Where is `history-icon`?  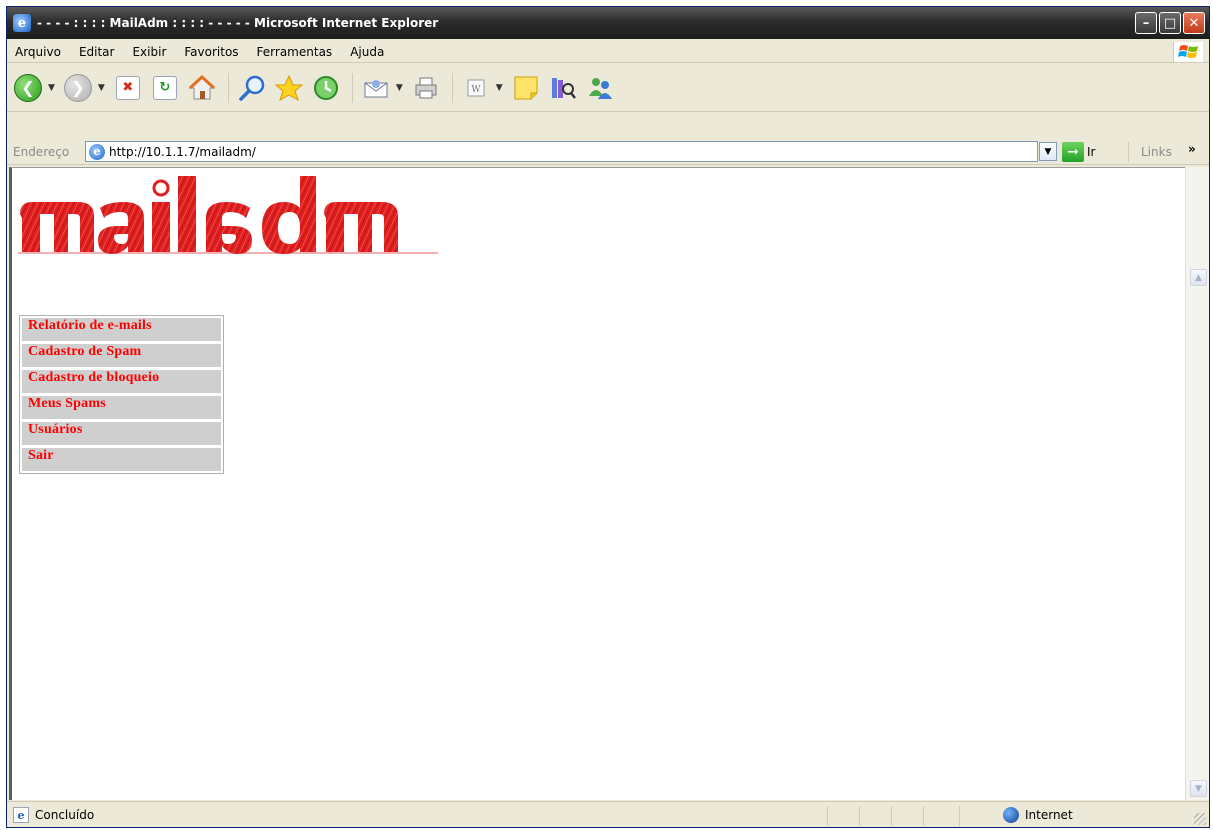
history-icon is located at coordinates (325, 87).